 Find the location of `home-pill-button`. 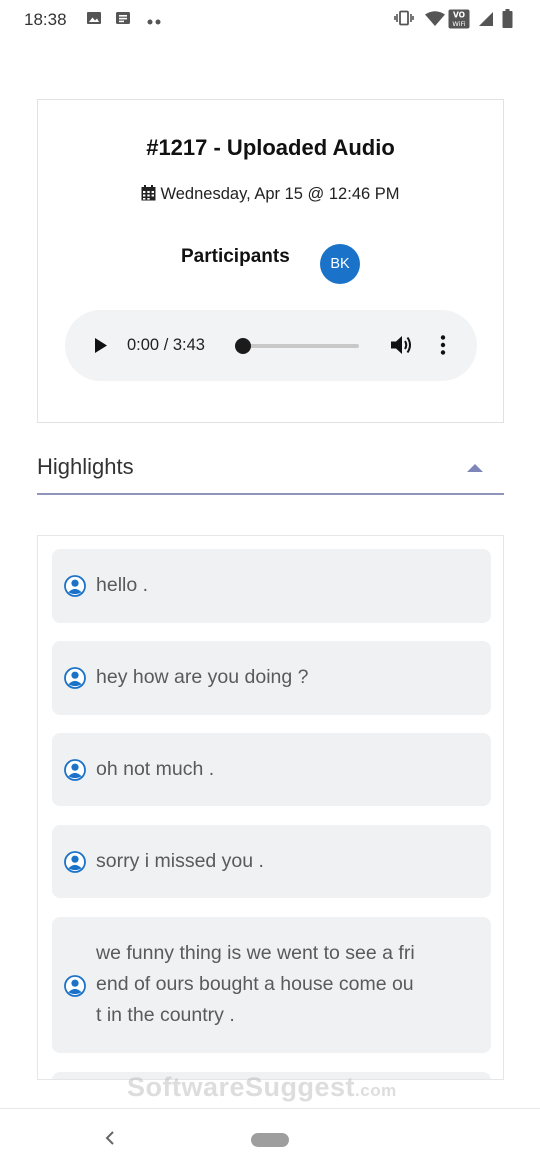

home-pill-button is located at coordinates (270, 1140).